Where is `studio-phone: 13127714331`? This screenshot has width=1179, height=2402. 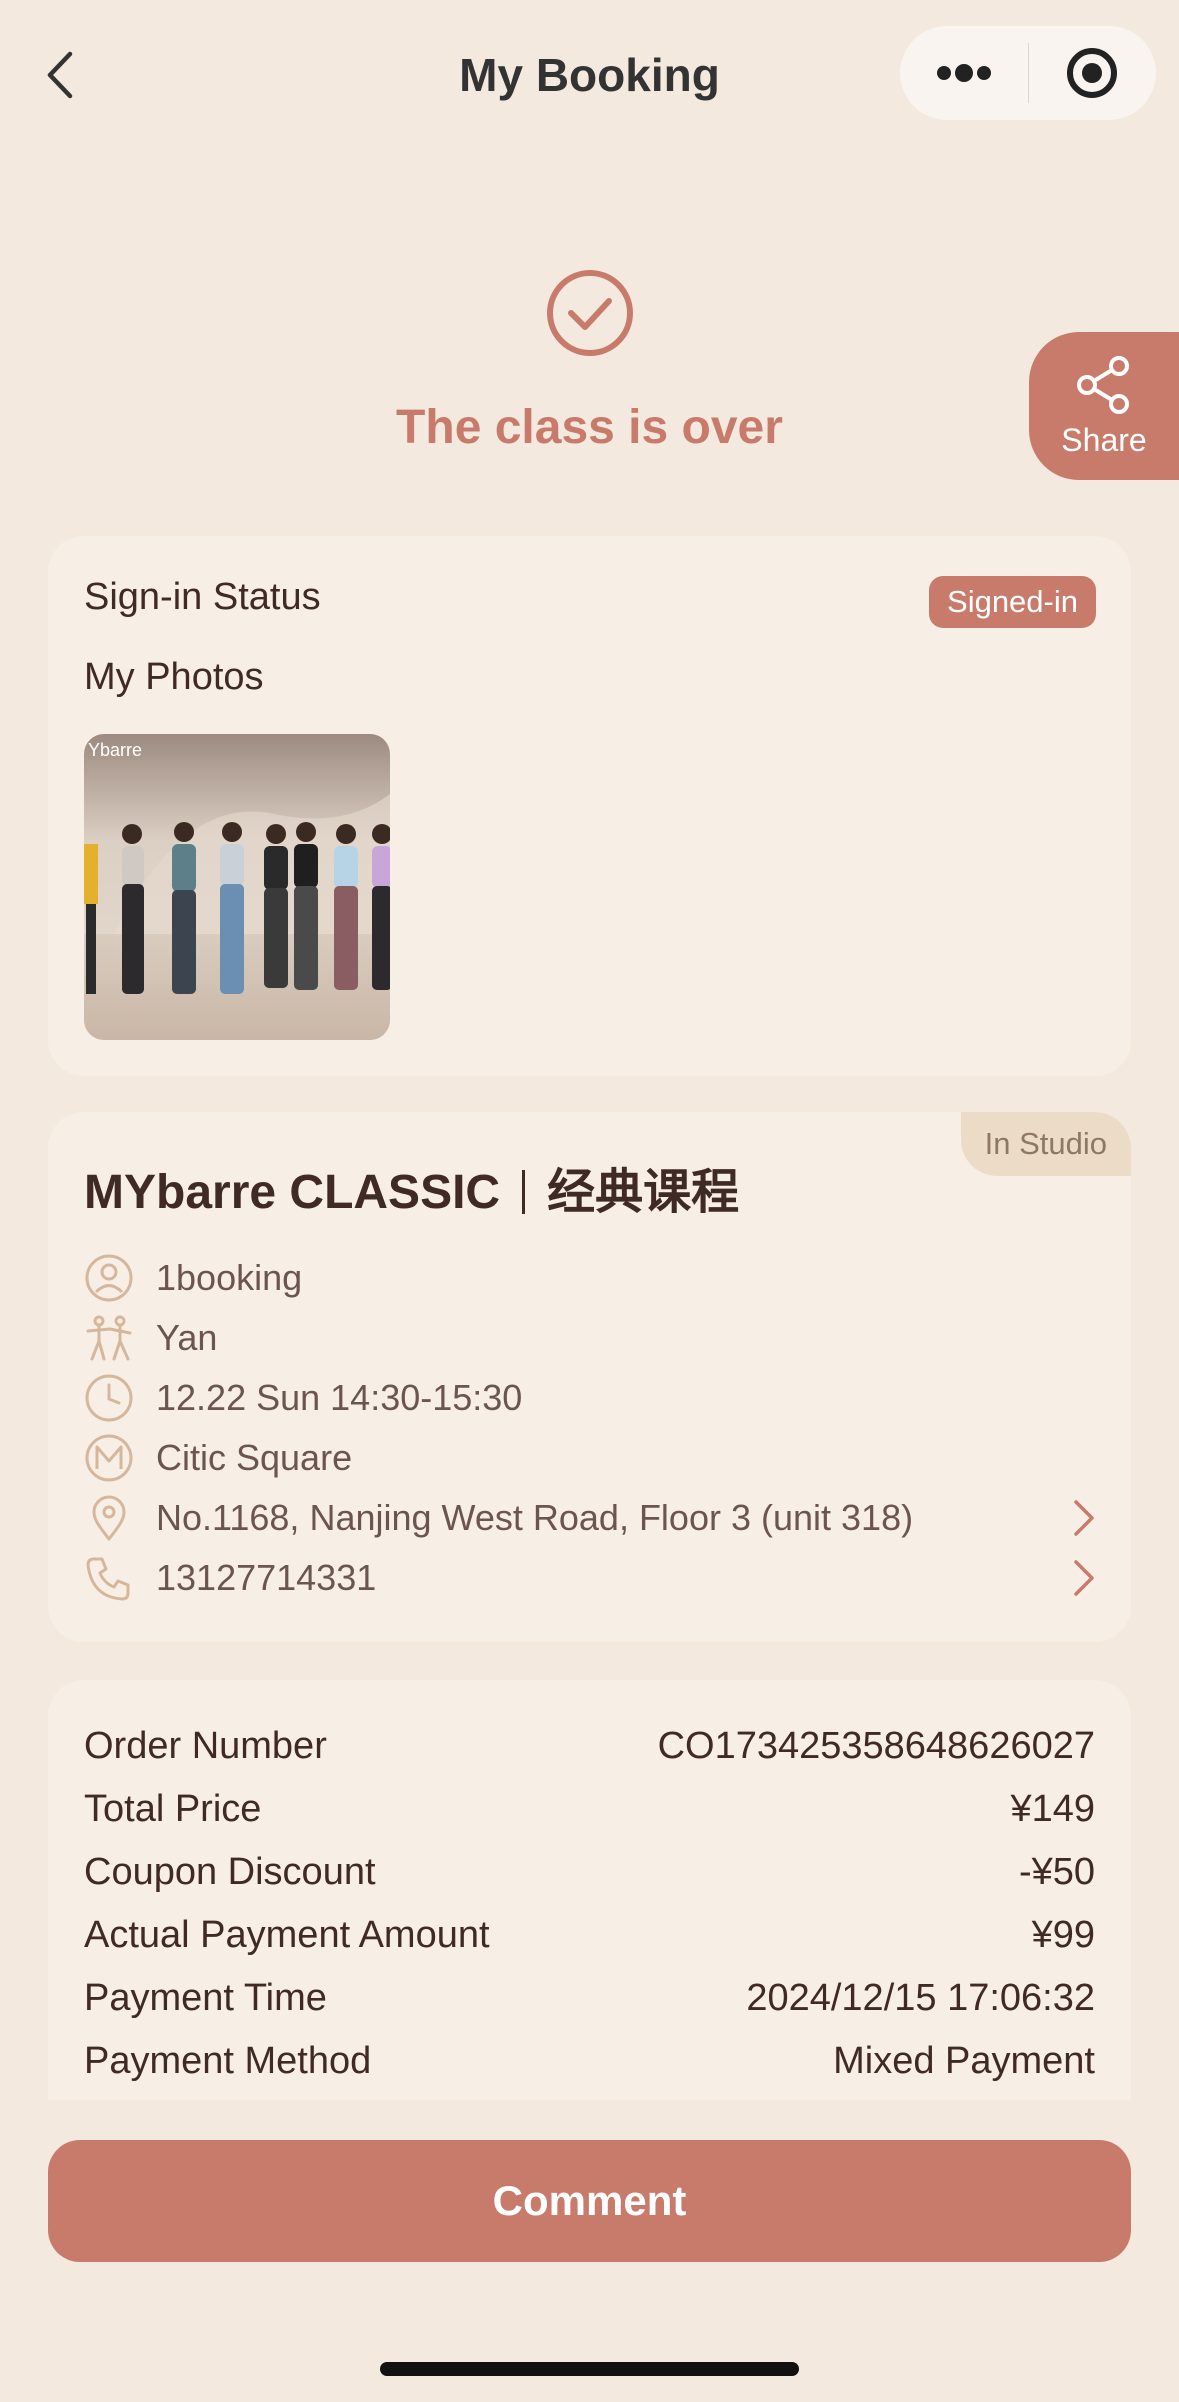 studio-phone: 13127714331 is located at coordinates (266, 1577).